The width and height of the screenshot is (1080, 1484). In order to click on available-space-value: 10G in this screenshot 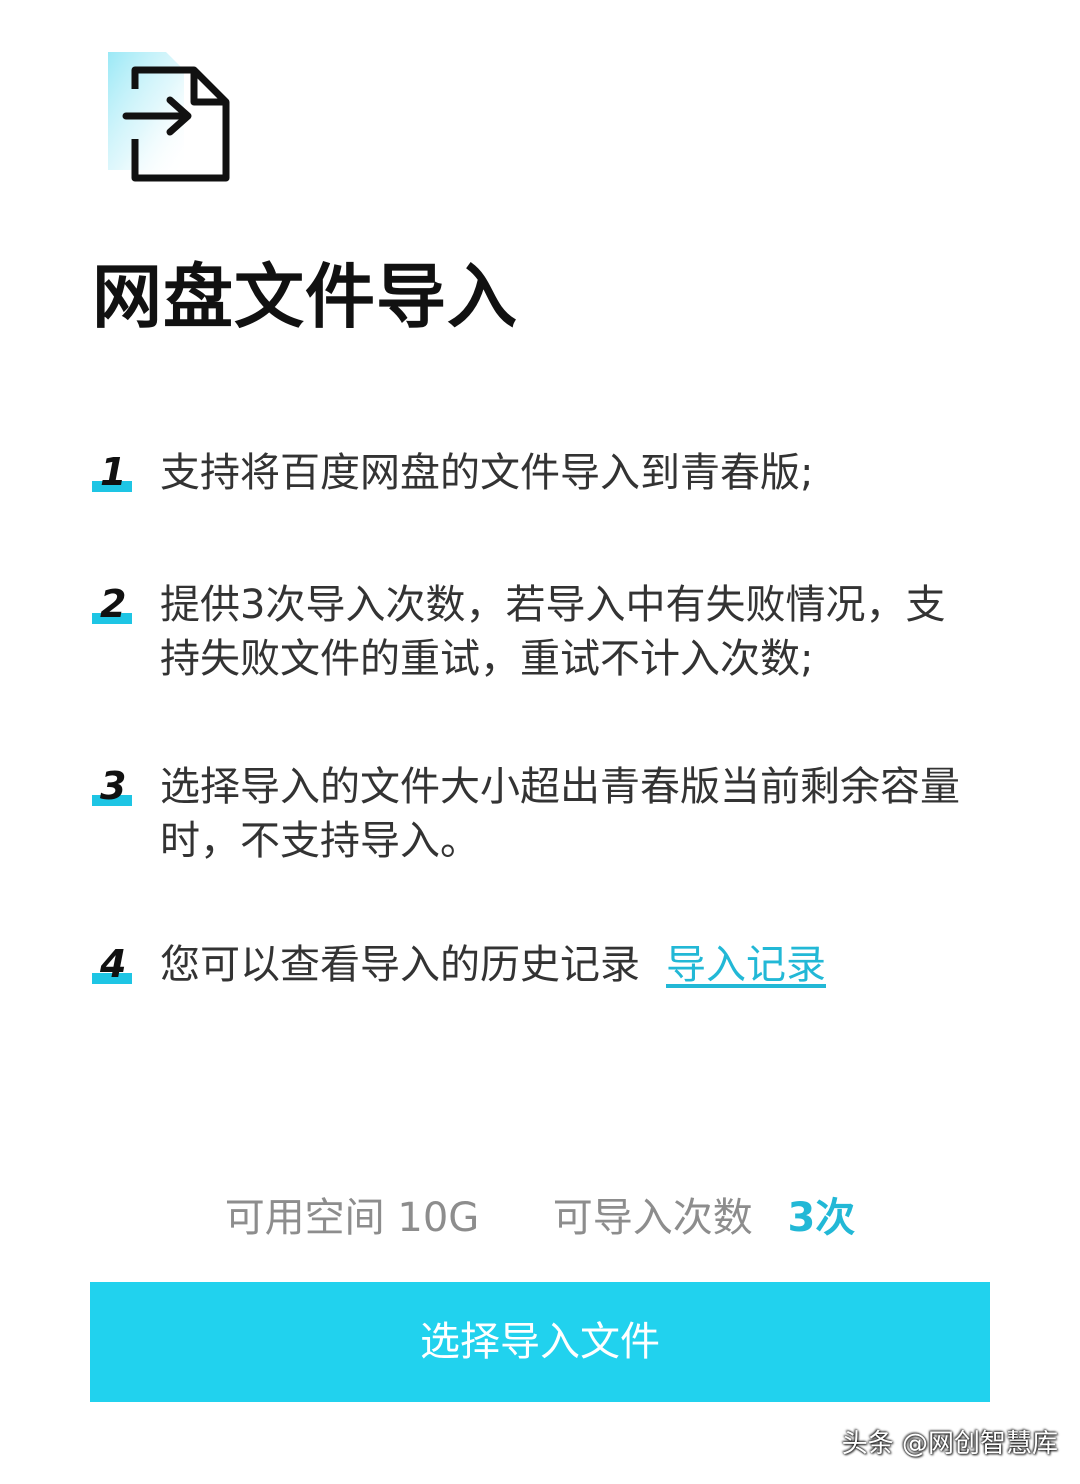, I will do `click(438, 1218)`.